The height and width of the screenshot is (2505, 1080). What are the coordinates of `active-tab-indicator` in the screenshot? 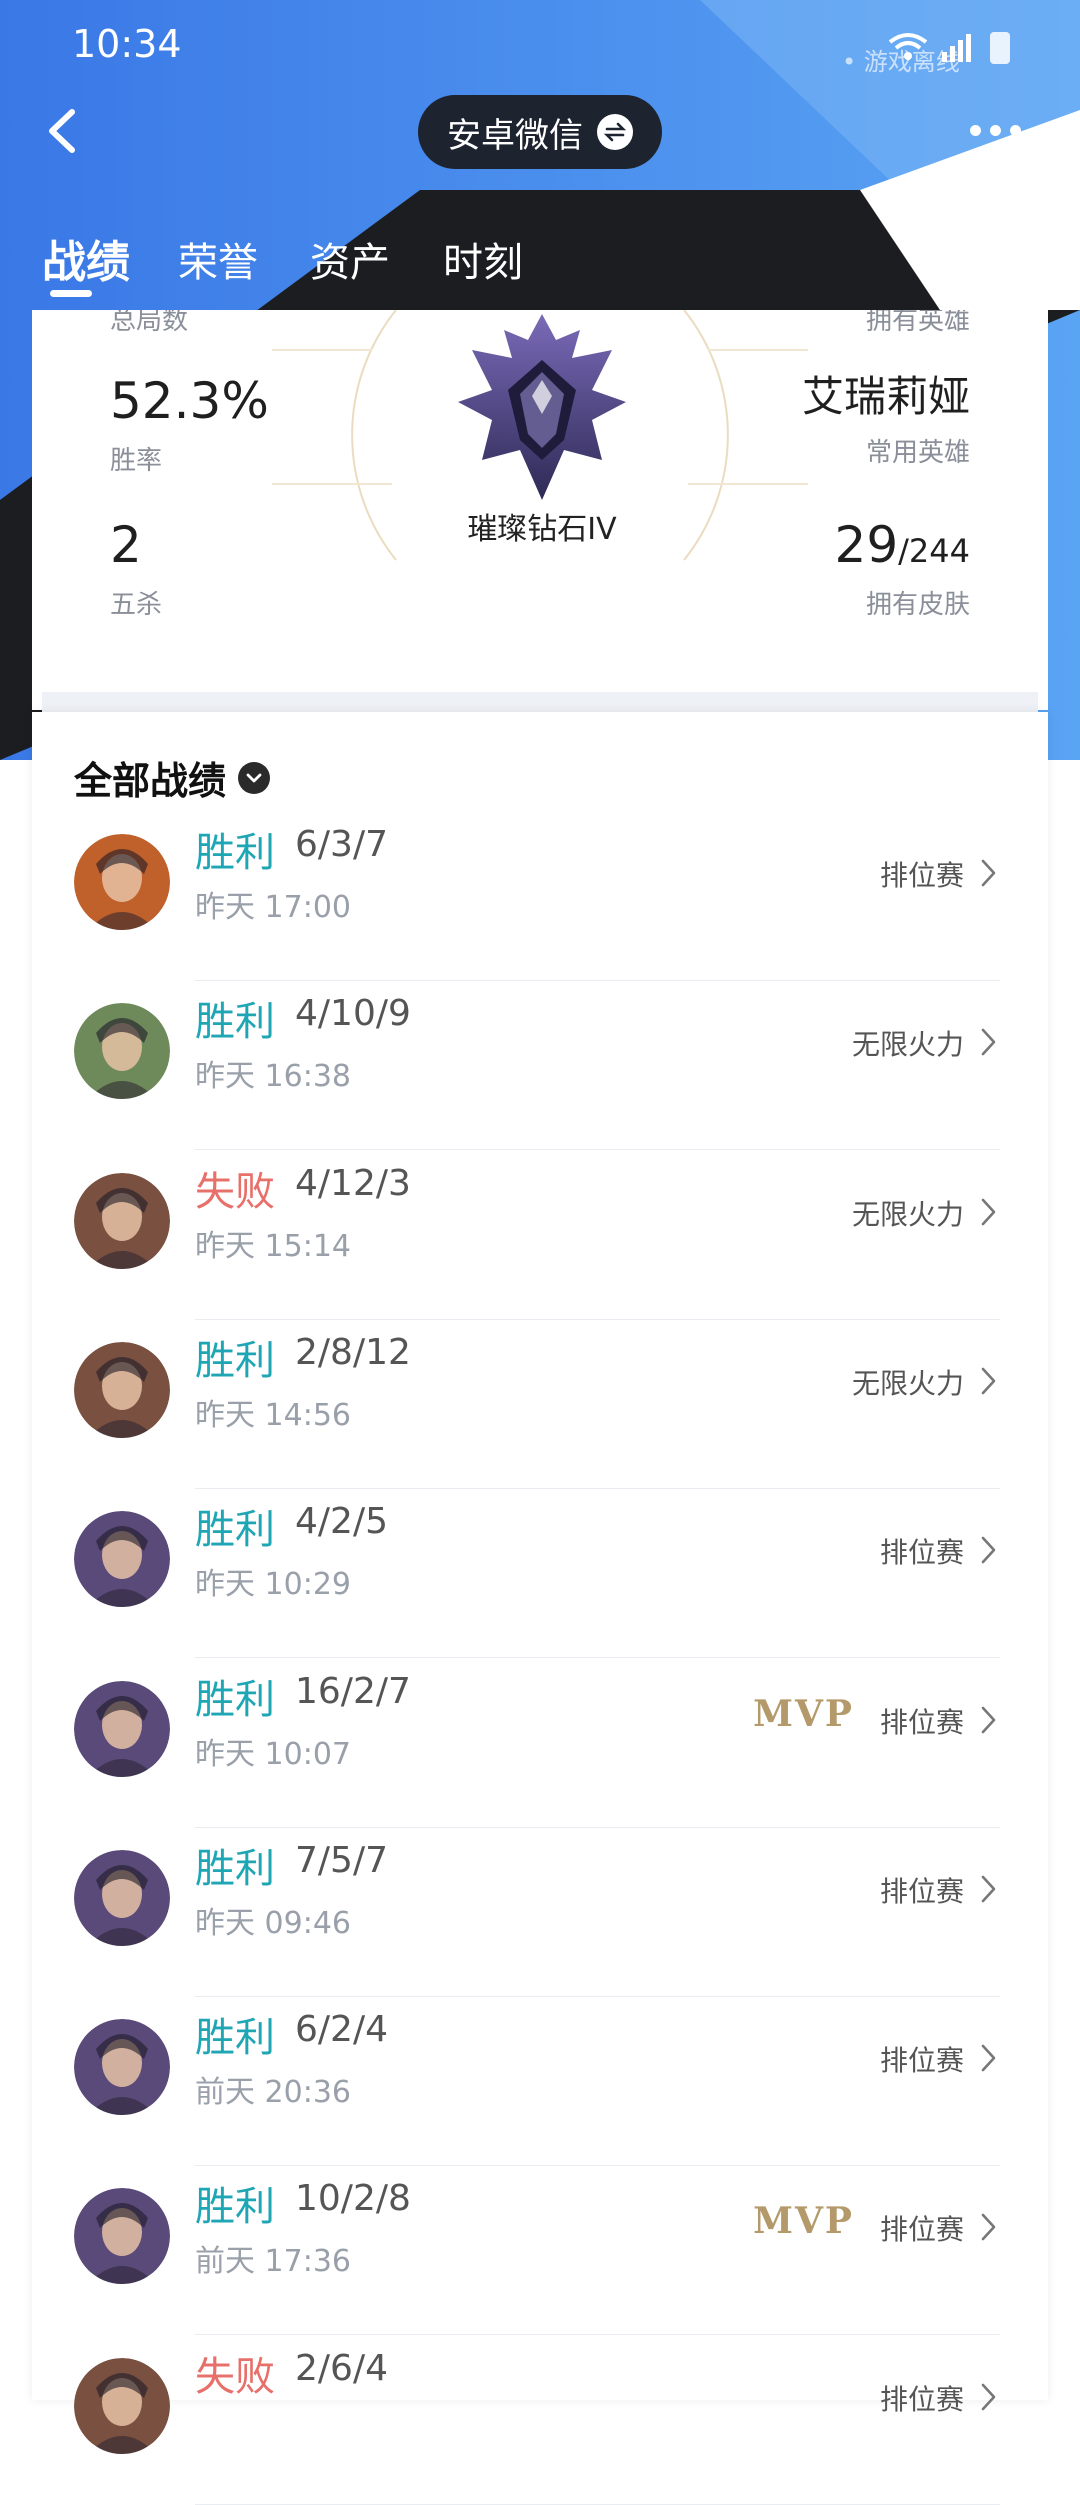 It's located at (71, 293).